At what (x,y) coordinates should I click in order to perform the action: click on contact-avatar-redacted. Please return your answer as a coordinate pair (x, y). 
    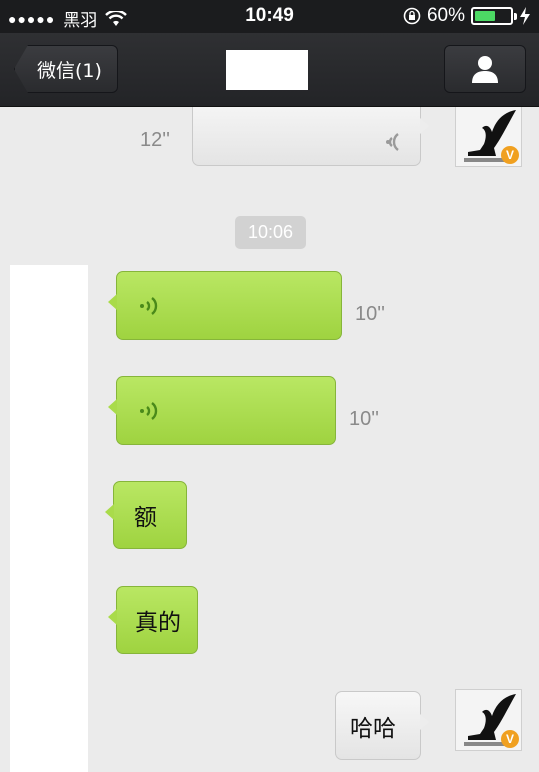
    Looking at the image, I should click on (49, 518).